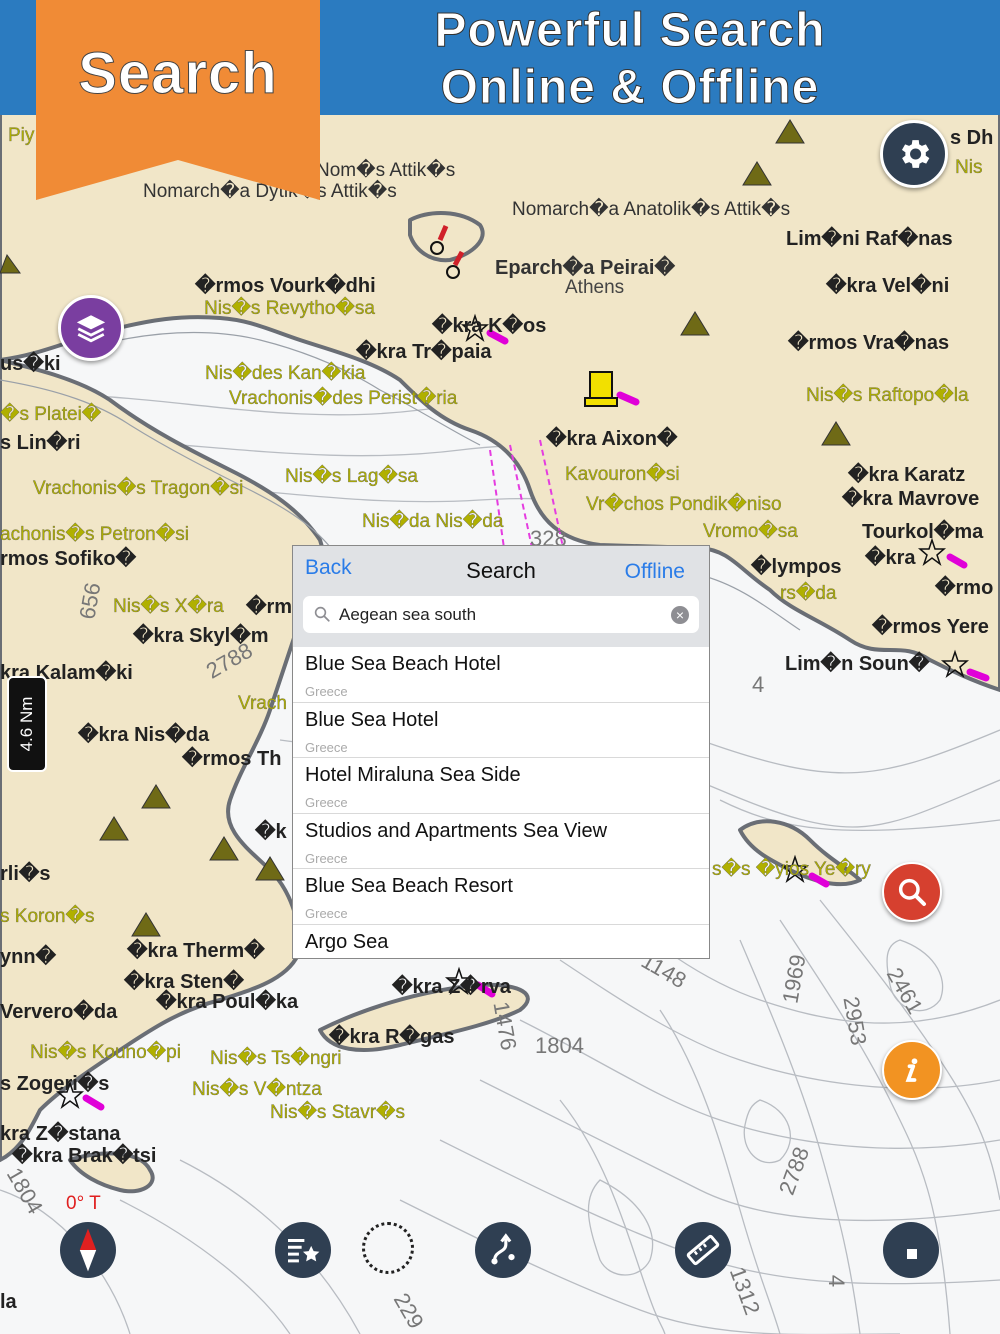  What do you see at coordinates (622, 474) in the screenshot?
I see `map-place-label: Kavouron�si` at bounding box center [622, 474].